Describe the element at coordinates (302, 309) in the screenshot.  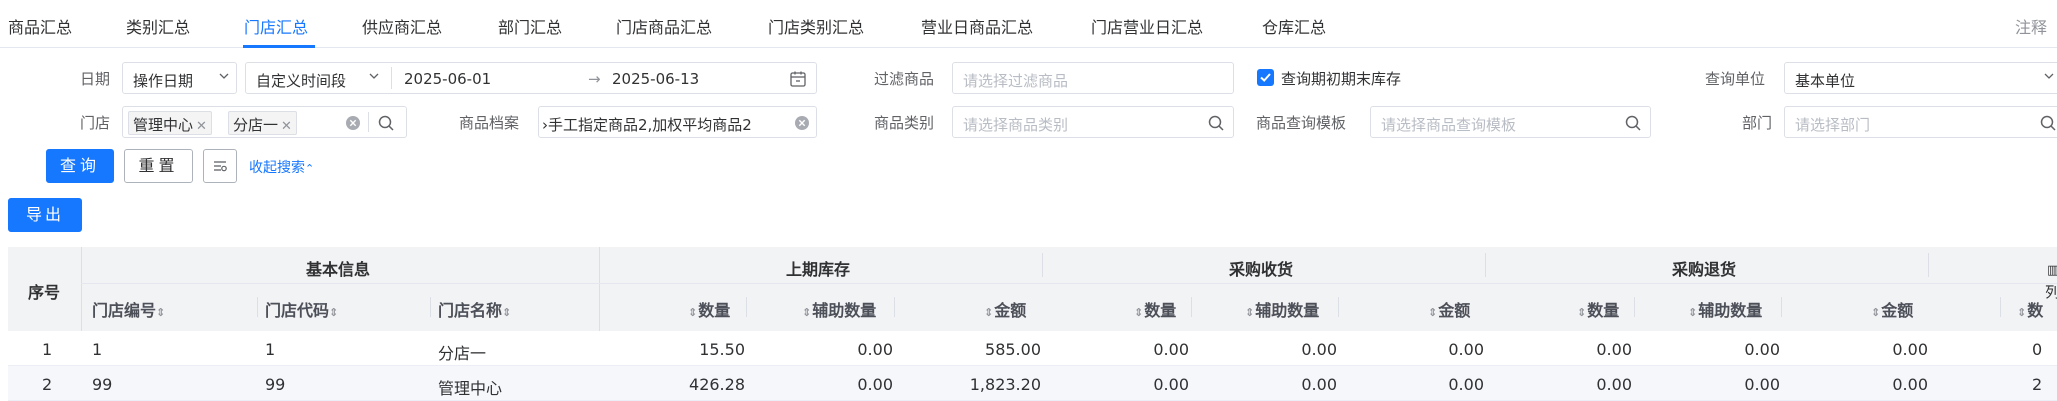
I see `col-store-code: 门店代码⇕` at that location.